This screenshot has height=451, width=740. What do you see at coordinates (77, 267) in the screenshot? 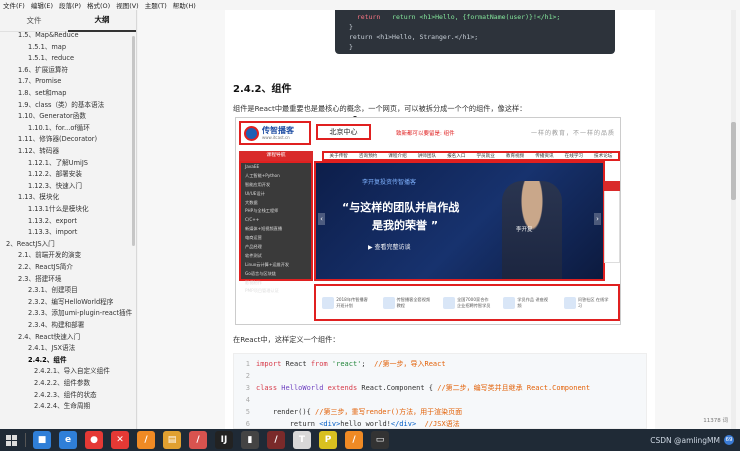
I see `outline-item: 2.2、ReactJS简介` at bounding box center [77, 267].